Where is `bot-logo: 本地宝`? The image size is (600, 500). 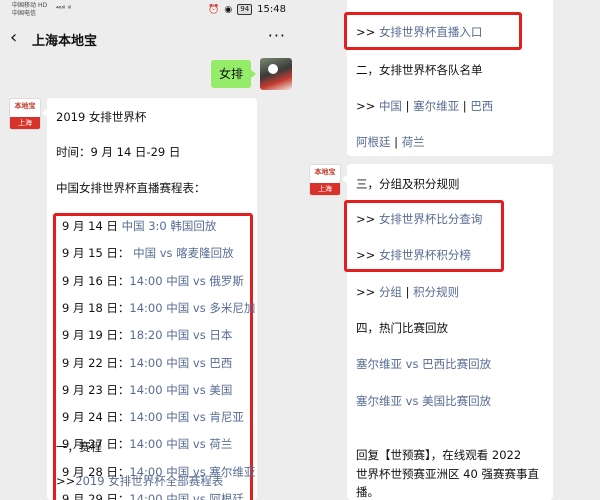
bot-logo: 本地宝 is located at coordinates (325, 174).